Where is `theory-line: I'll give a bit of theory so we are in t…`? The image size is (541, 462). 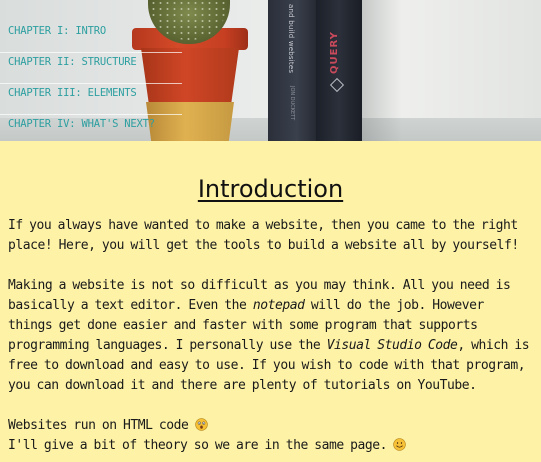 theory-line: I'll give a bit of theory so we are in t… is located at coordinates (197, 445).